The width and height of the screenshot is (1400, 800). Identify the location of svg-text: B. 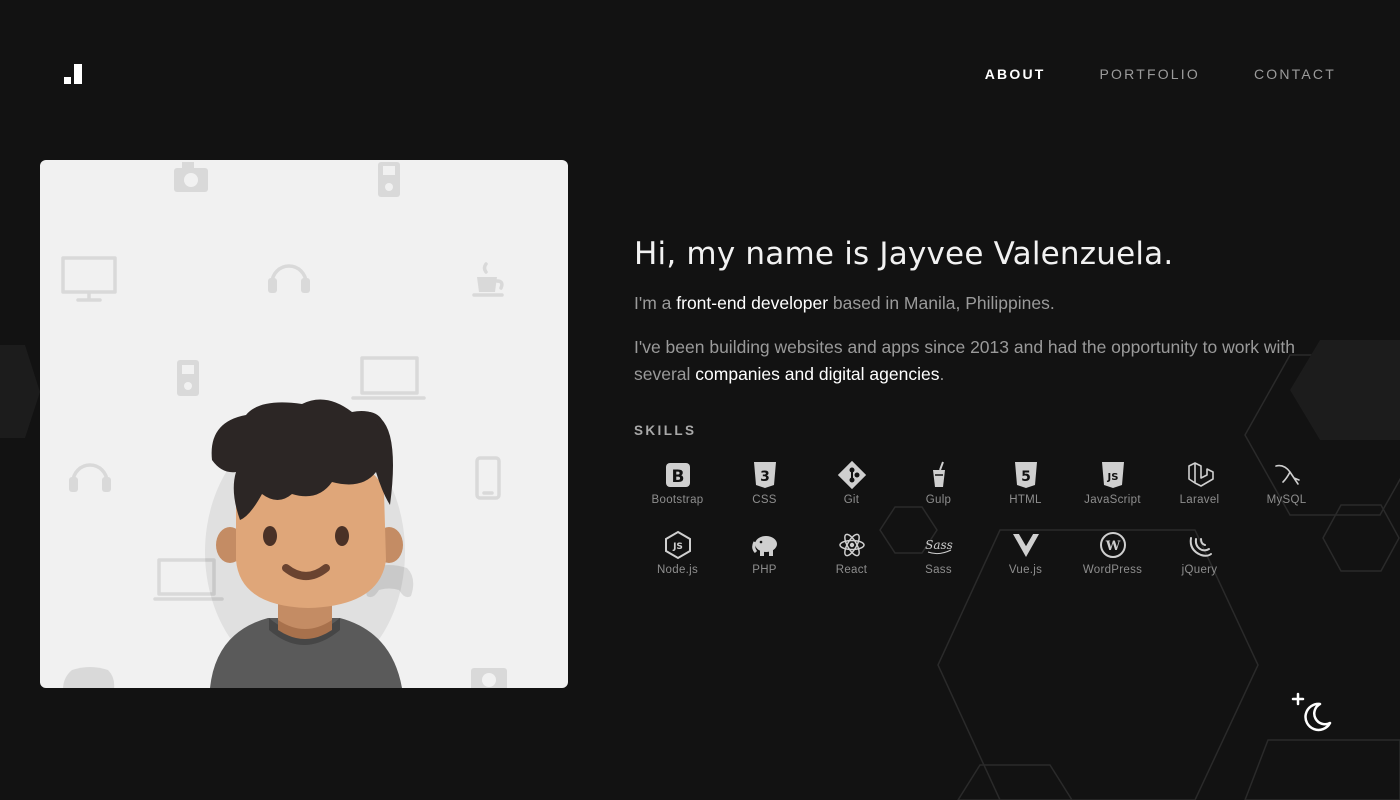
(677, 477).